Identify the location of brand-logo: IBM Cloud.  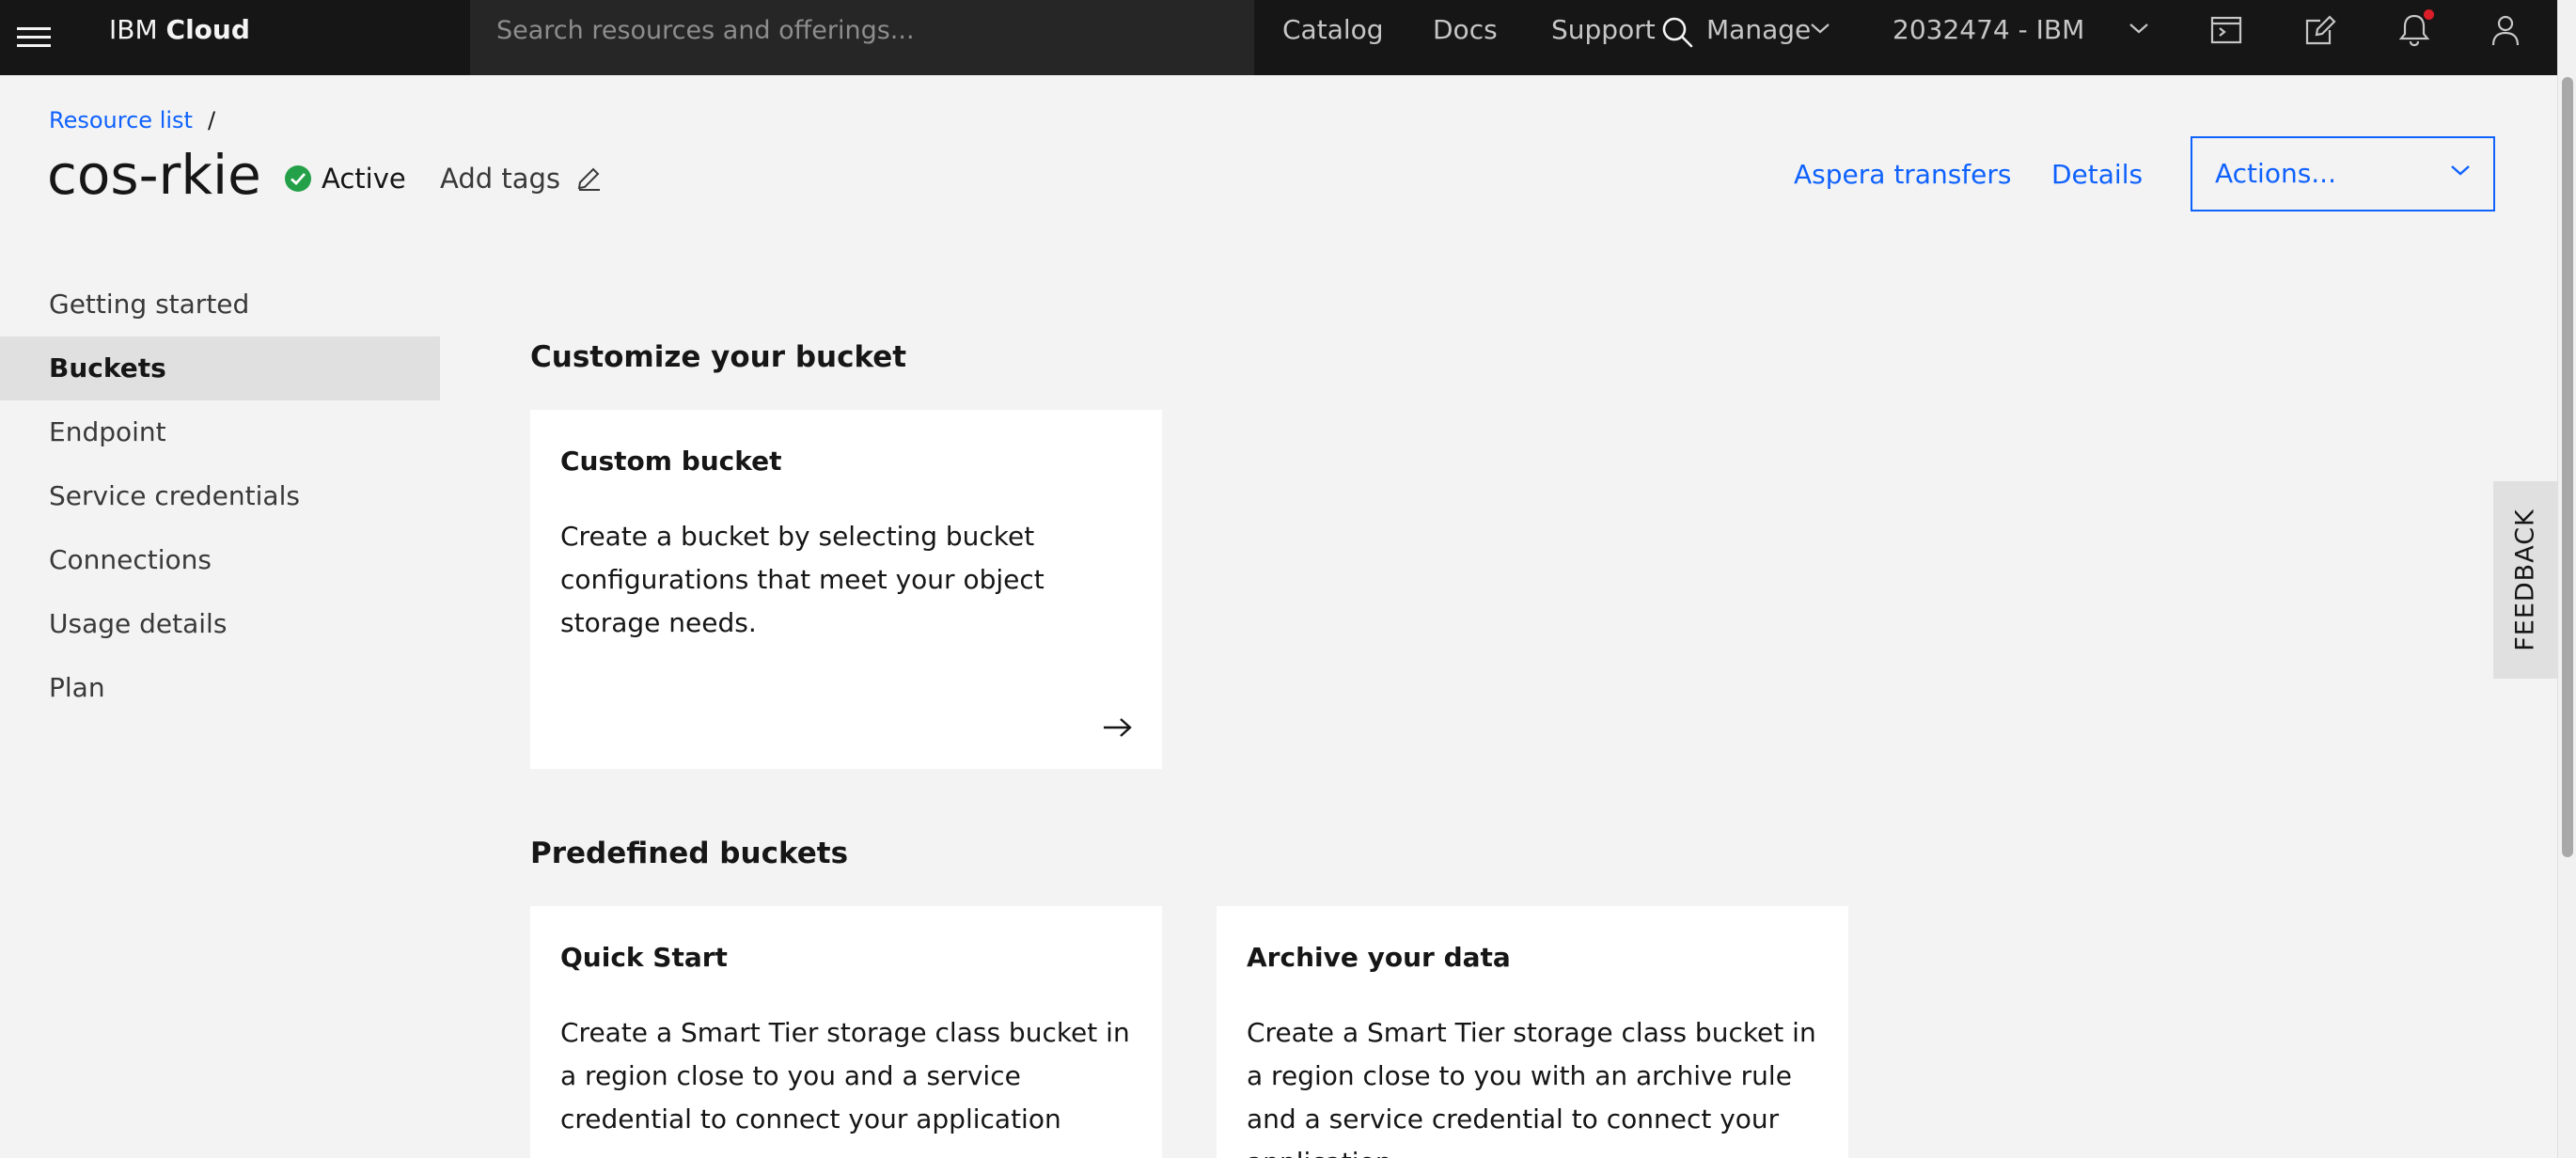
(180, 30).